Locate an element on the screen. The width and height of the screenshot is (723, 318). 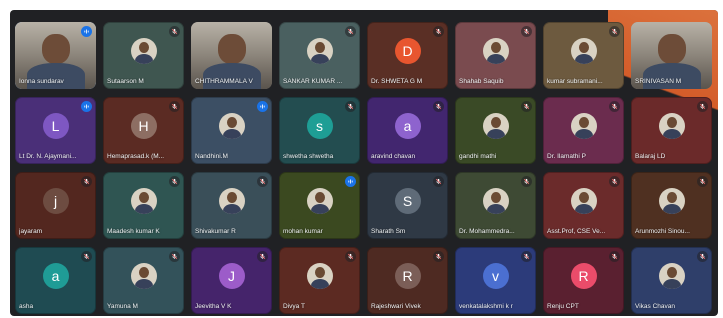
participant-tile: Maadesh kumar K is located at coordinates (143, 205).